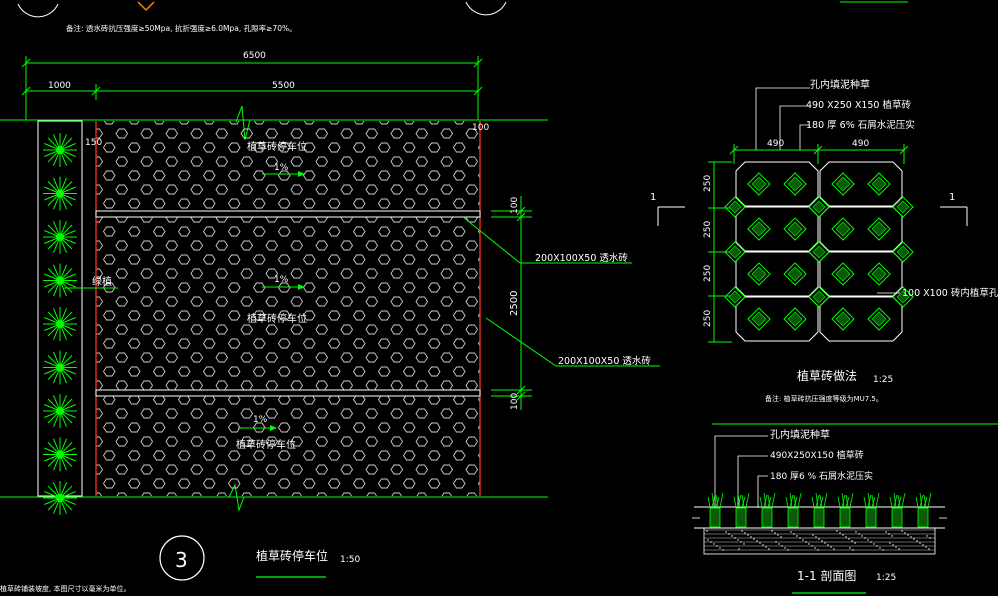  I want to click on section-title: 1-1 剖面图, so click(826, 576).